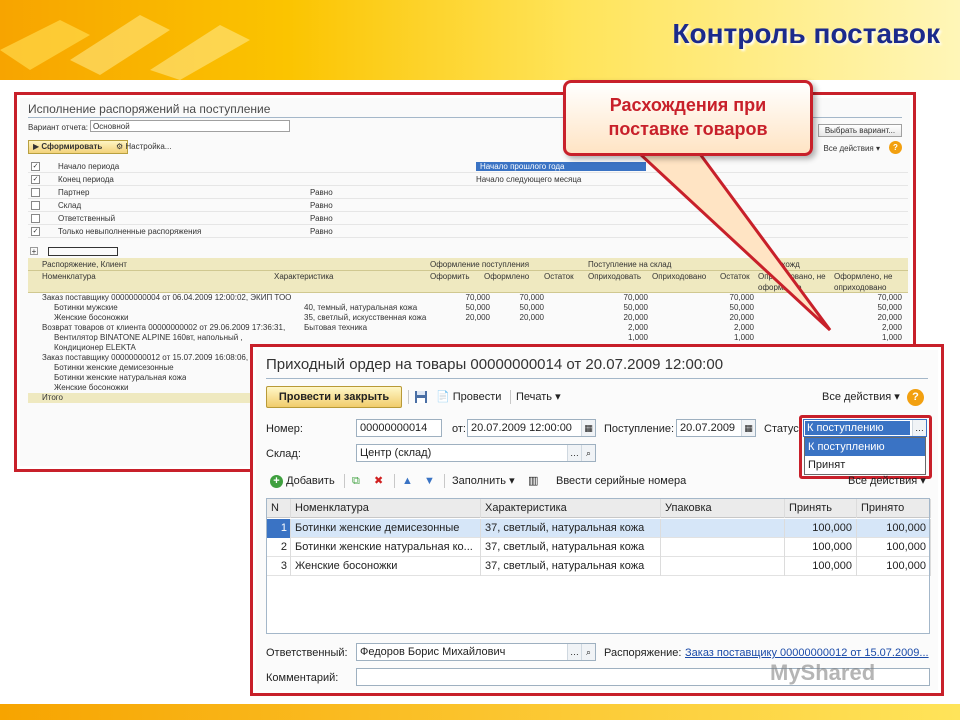  I want to click on table-cell-n: 1, so click(279, 528).